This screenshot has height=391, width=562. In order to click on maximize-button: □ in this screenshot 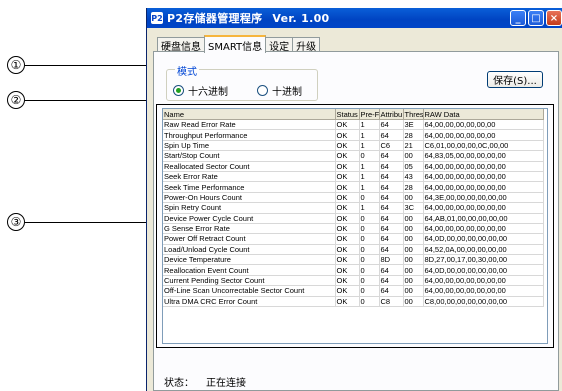, I will do `click(536, 18)`.